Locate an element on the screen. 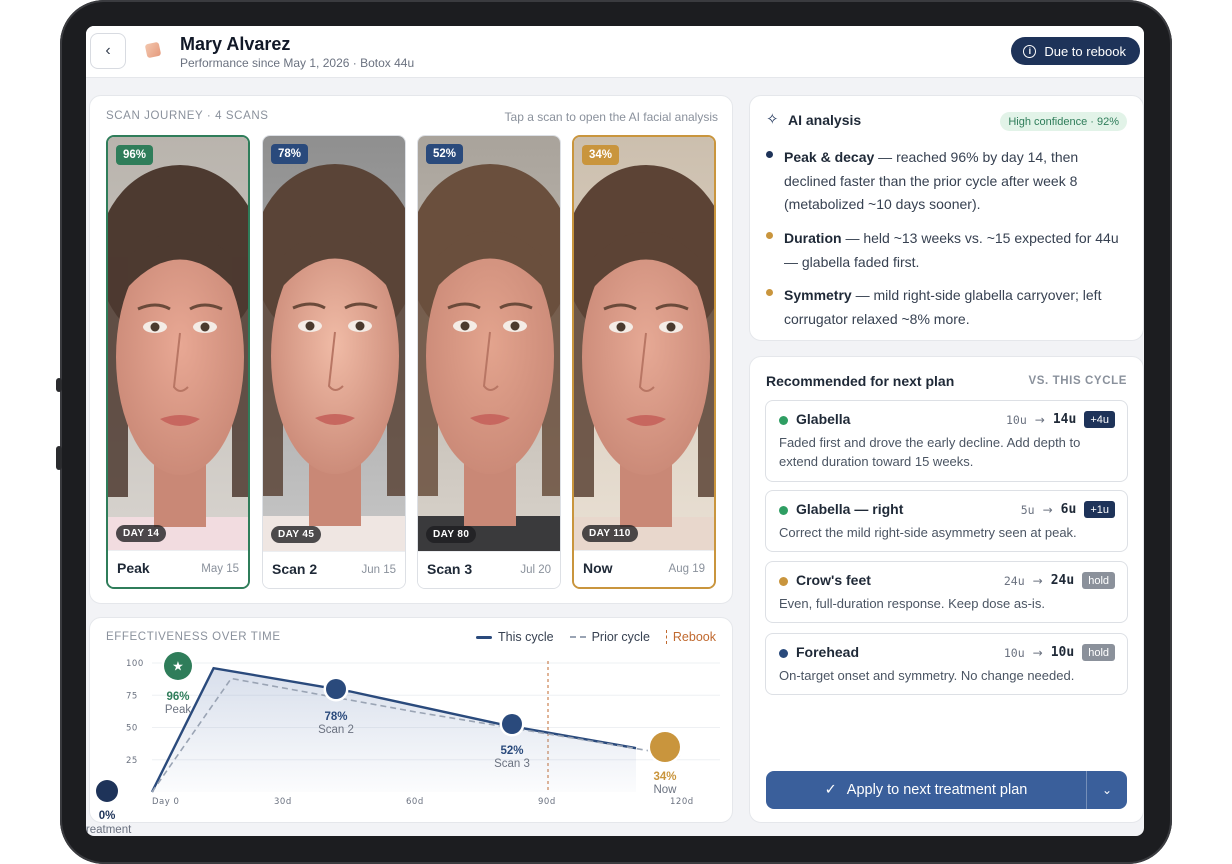 This screenshot has width=1232, height=864. back-button: ‹ is located at coordinates (108, 51).